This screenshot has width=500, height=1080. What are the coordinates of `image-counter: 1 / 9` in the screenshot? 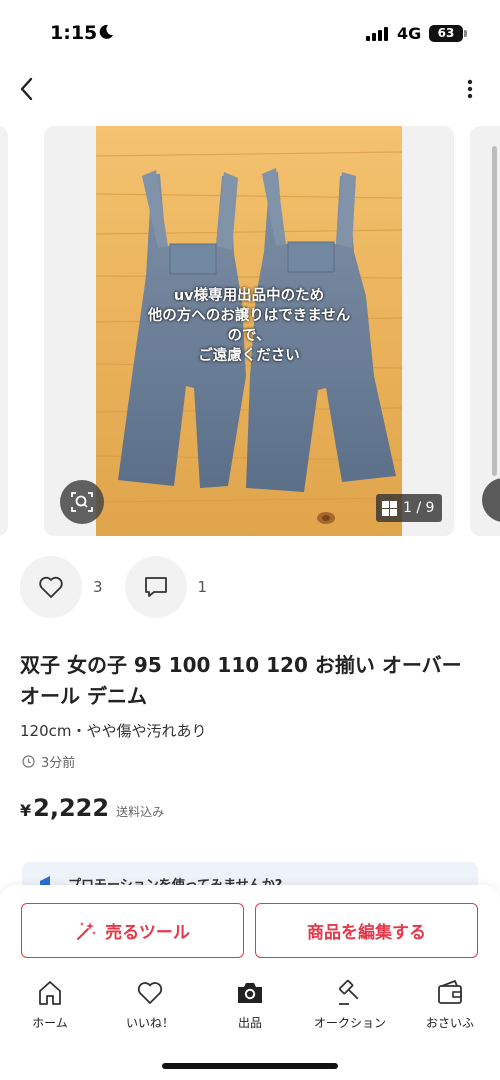 It's located at (409, 508).